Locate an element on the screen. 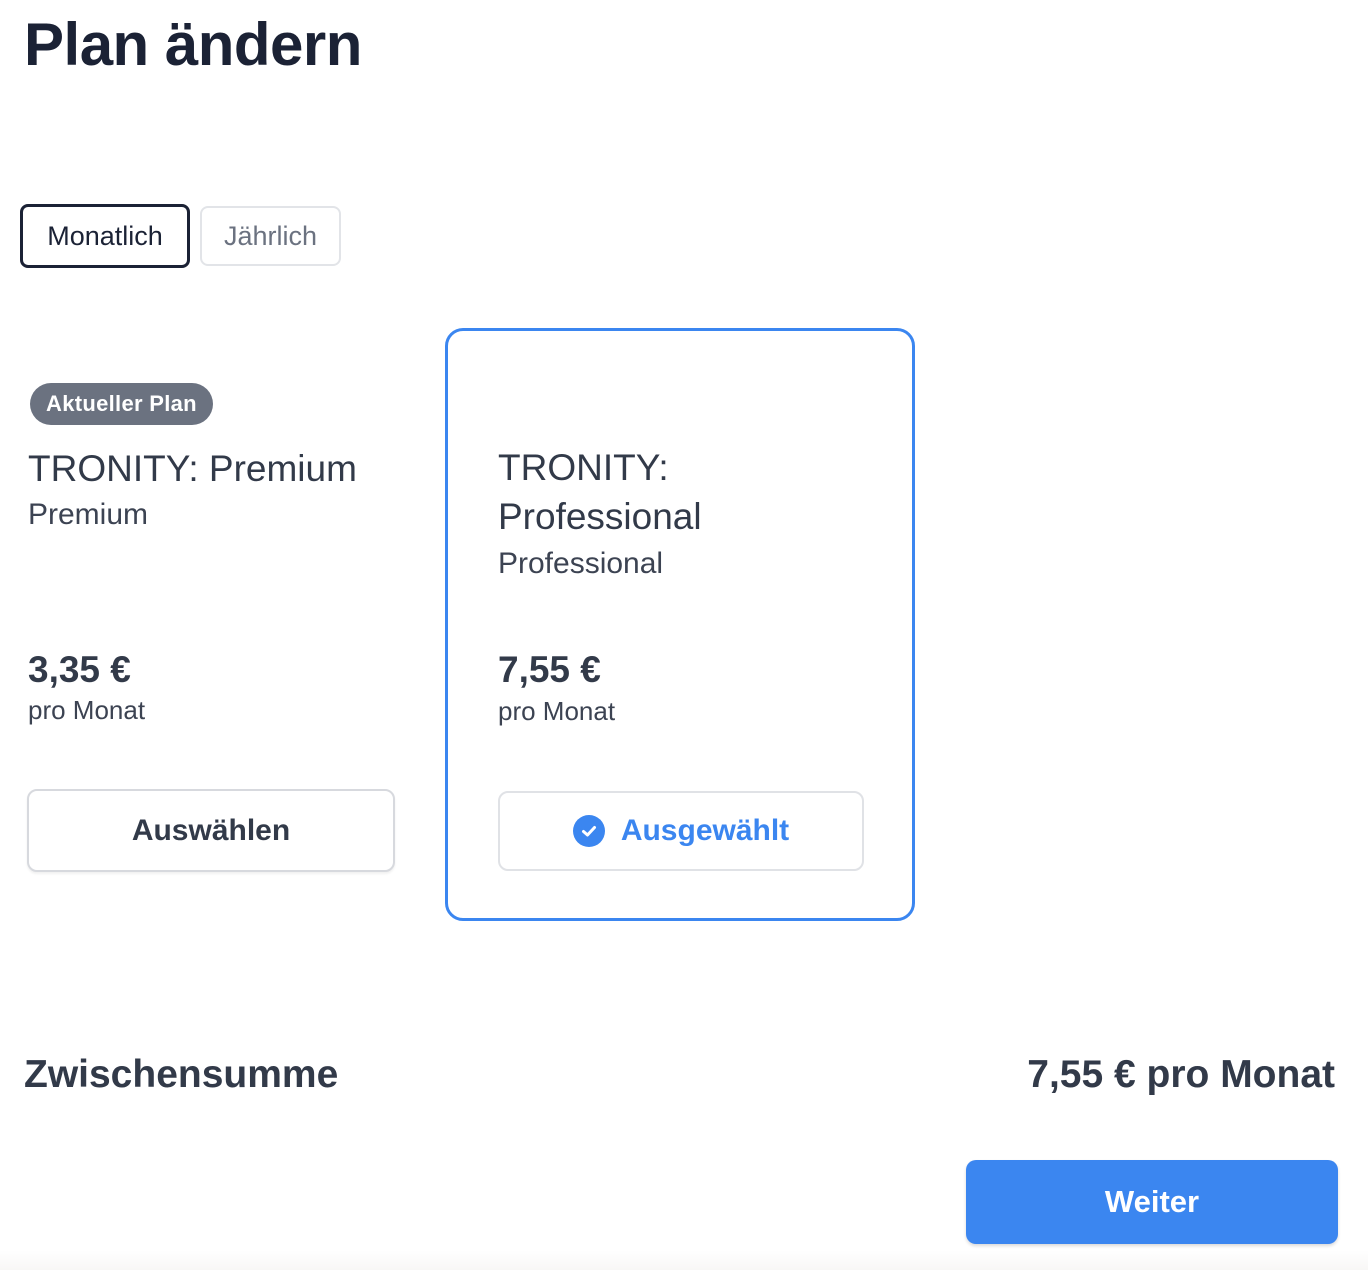 This screenshot has height=1270, width=1368. plan-price: 7,55 € is located at coordinates (549, 669).